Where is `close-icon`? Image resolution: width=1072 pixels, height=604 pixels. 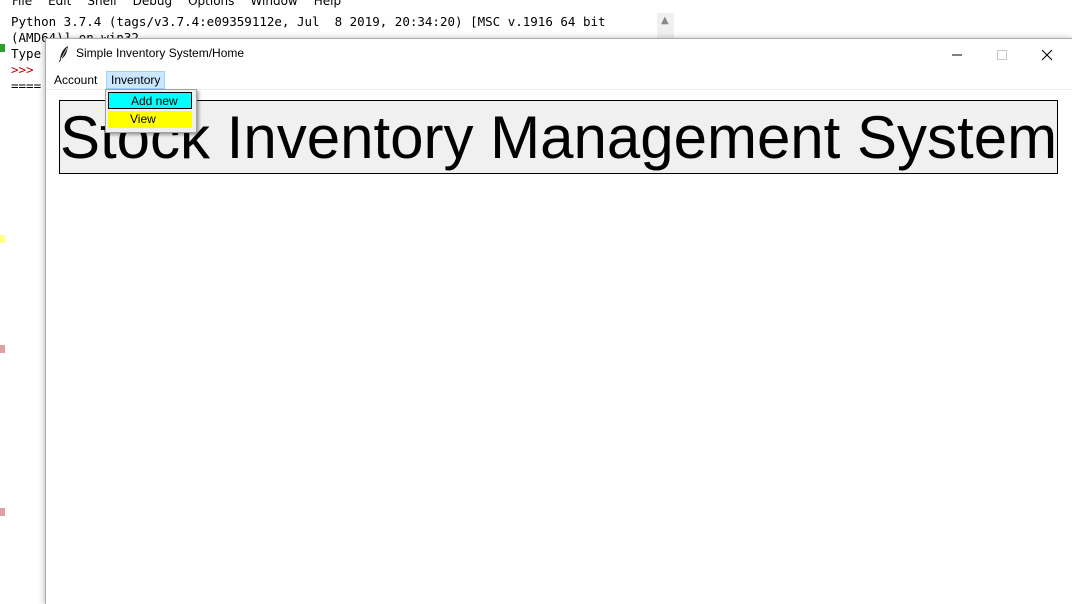 close-icon is located at coordinates (1047, 54).